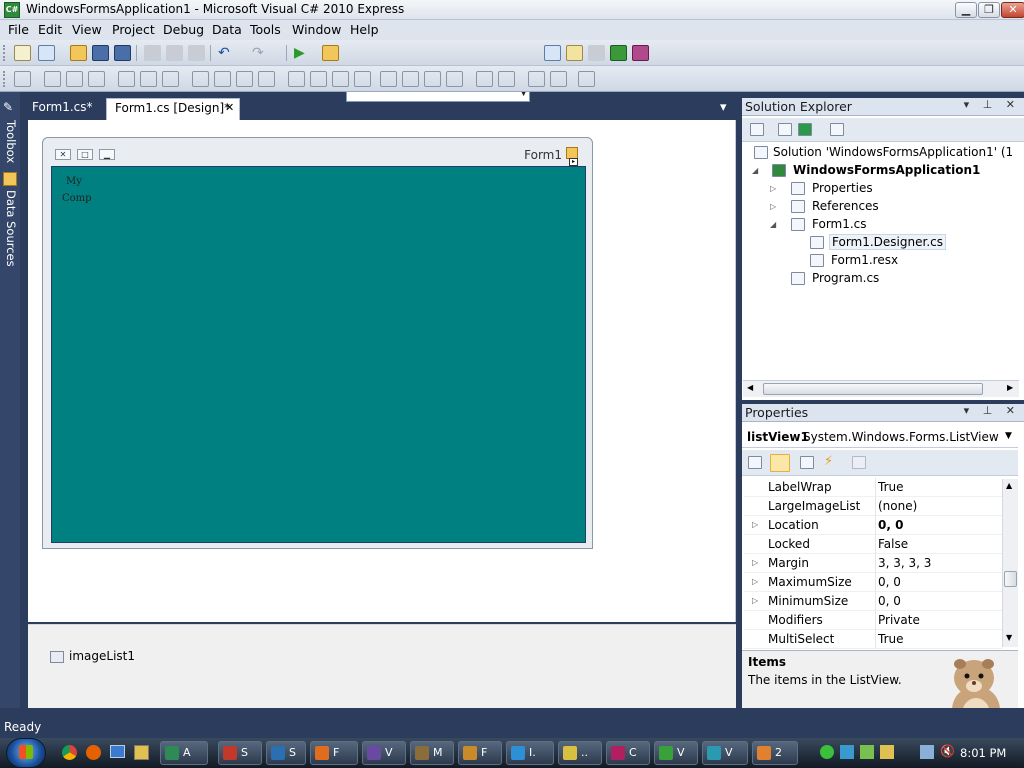 The width and height of the screenshot is (1024, 768). What do you see at coordinates (46, 53) in the screenshot?
I see `add-item-icon` at bounding box center [46, 53].